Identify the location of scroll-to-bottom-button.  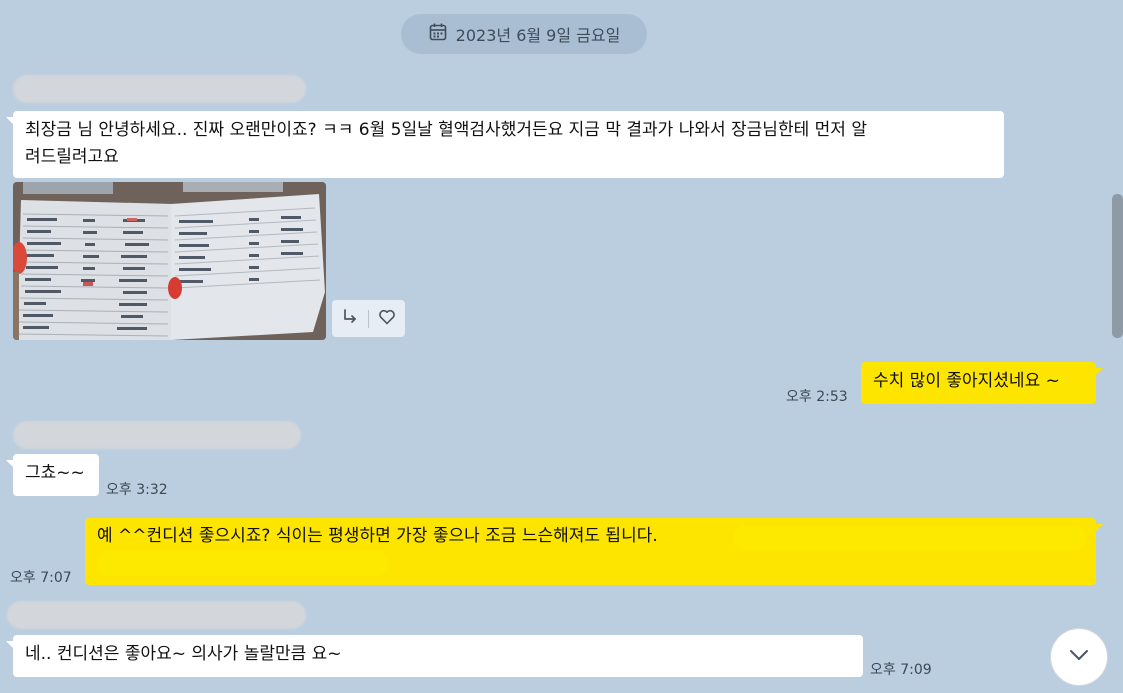
(1079, 657).